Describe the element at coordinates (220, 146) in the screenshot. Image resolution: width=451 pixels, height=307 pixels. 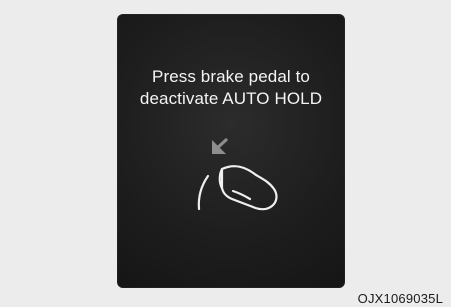
I see `down-arrow-icon` at that location.